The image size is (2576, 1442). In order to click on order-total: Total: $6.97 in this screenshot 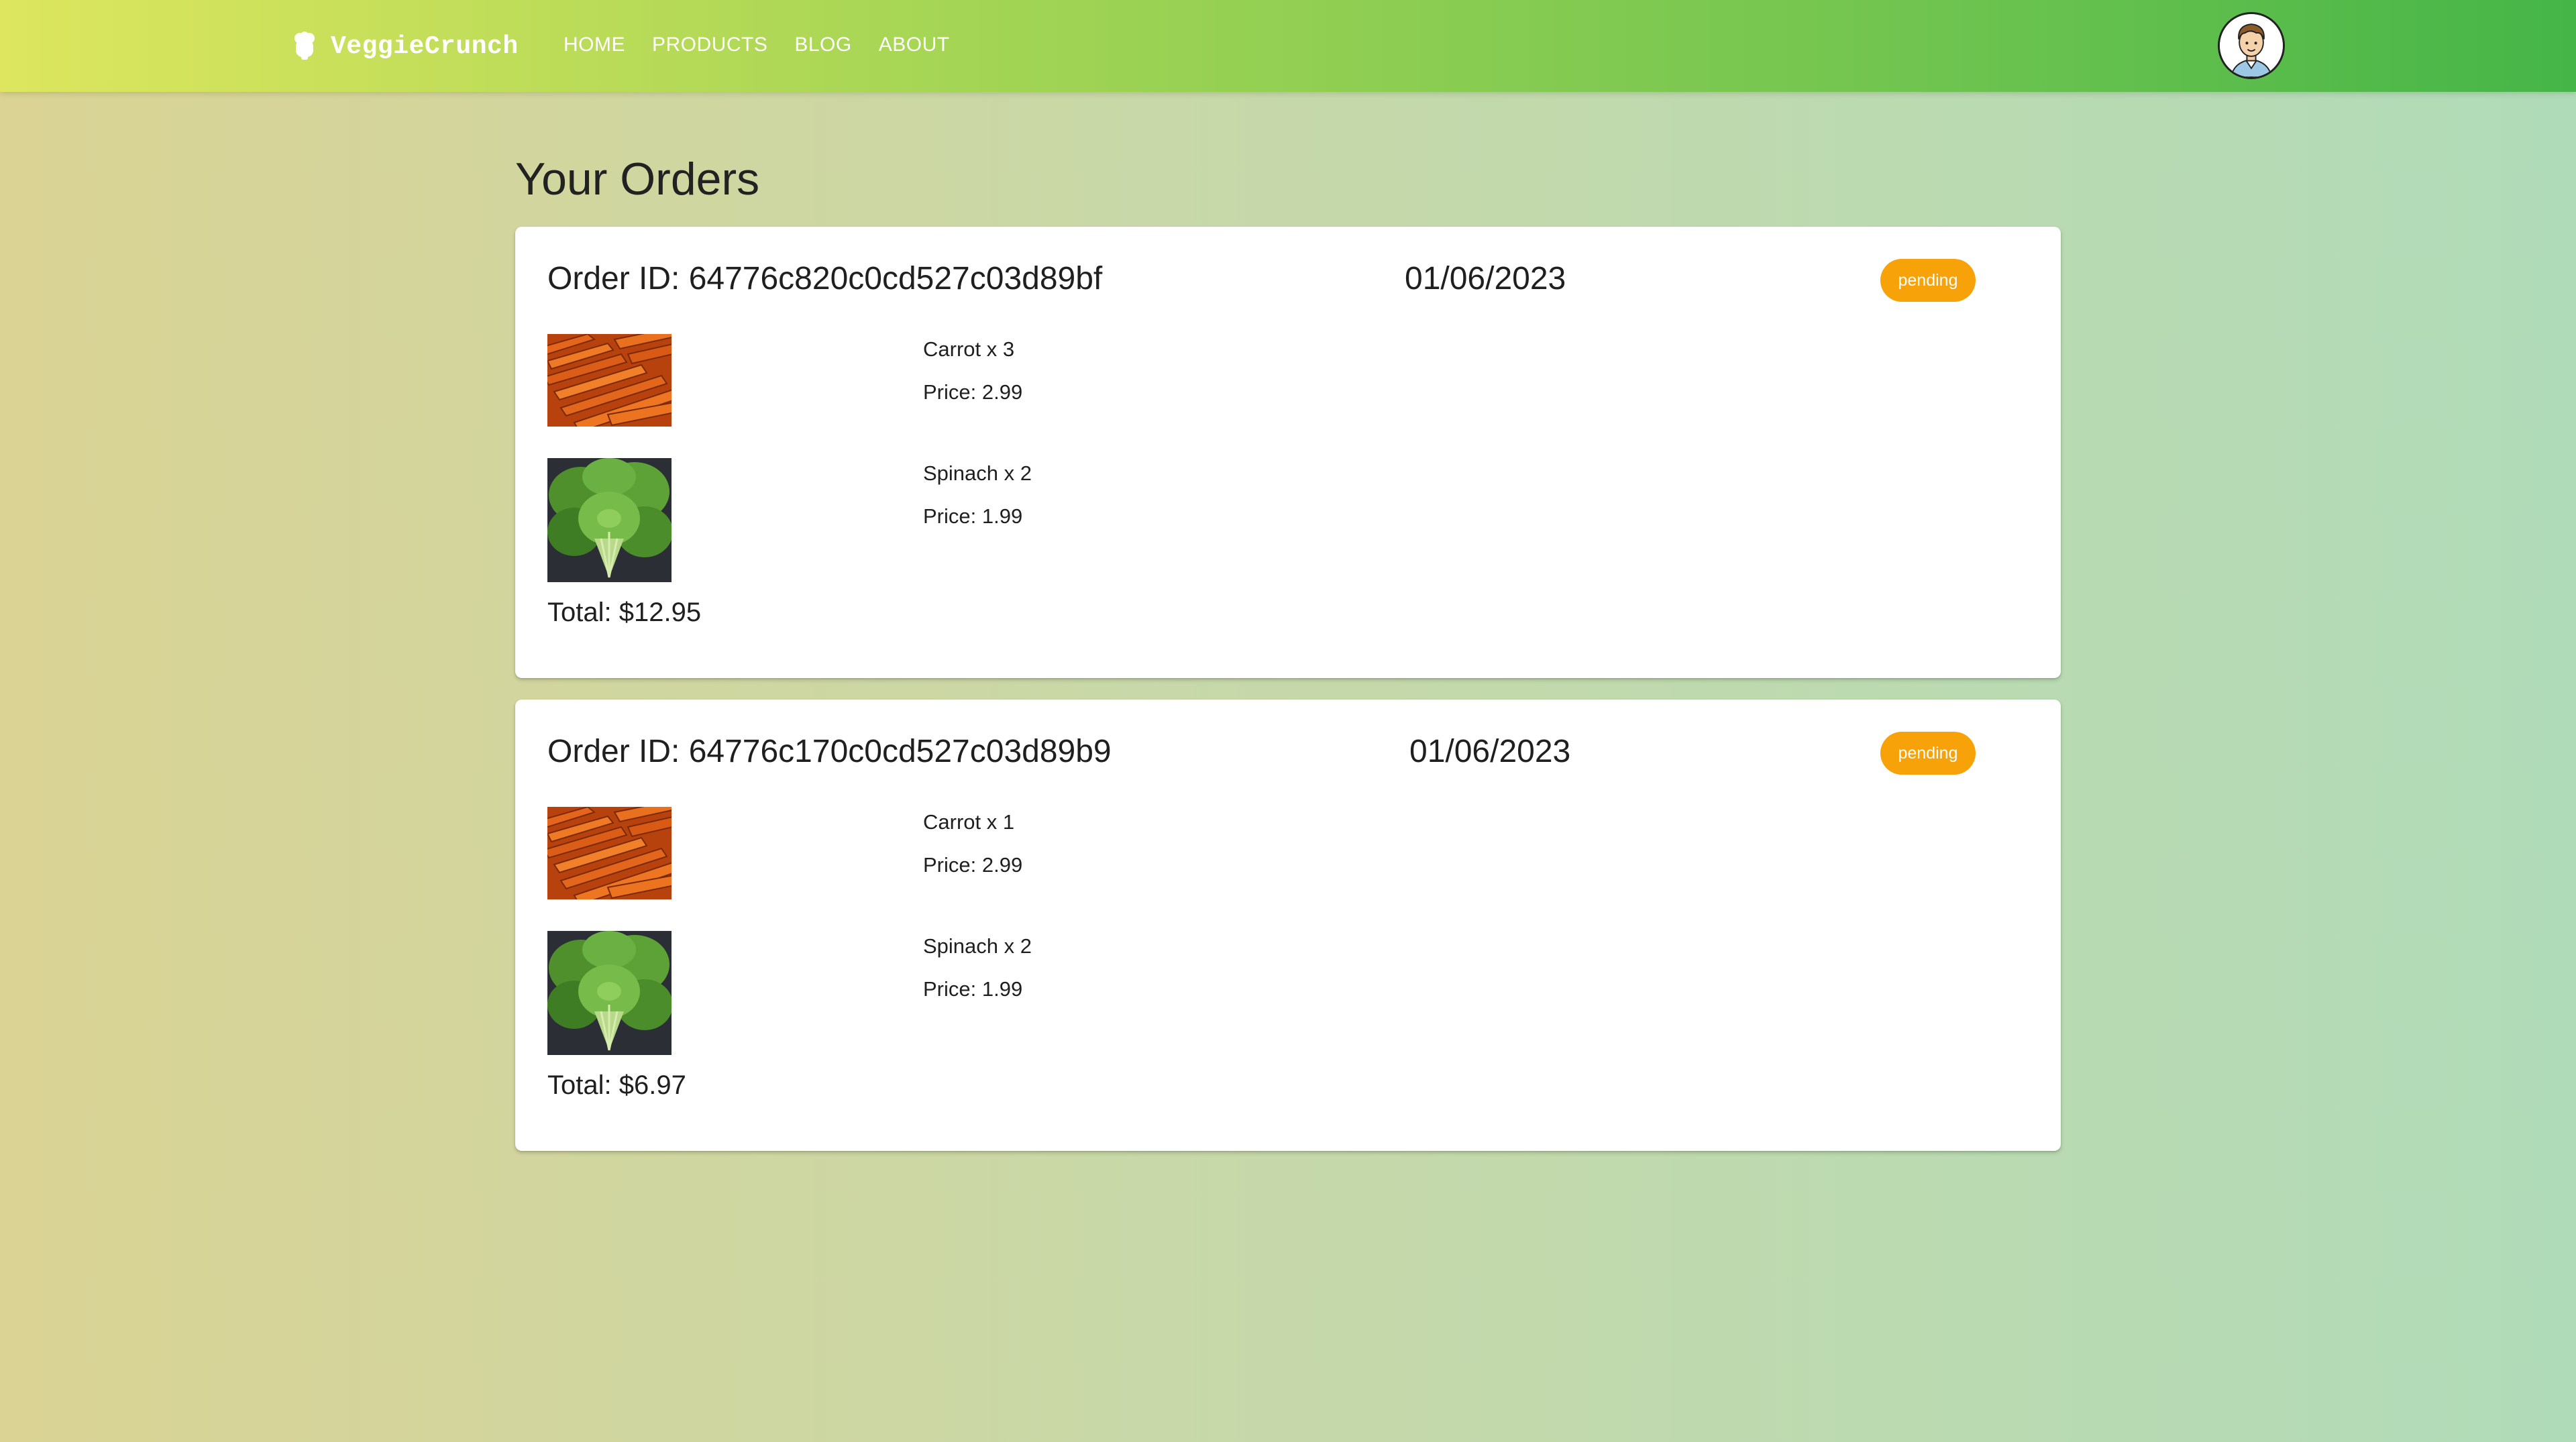, I will do `click(616, 1085)`.